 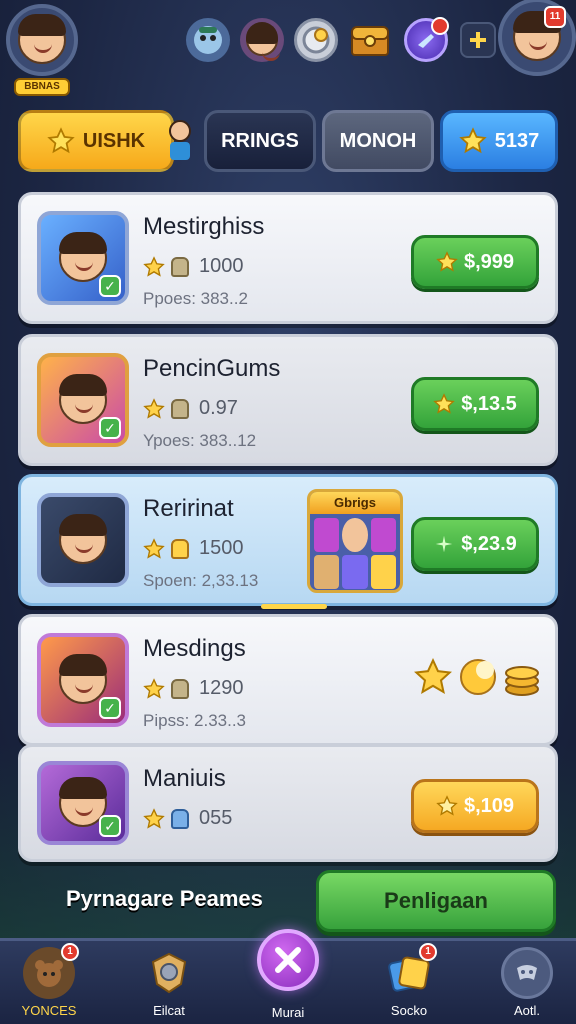 I want to click on item-subtitle: Ppoes: 383..2, so click(x=195, y=298).